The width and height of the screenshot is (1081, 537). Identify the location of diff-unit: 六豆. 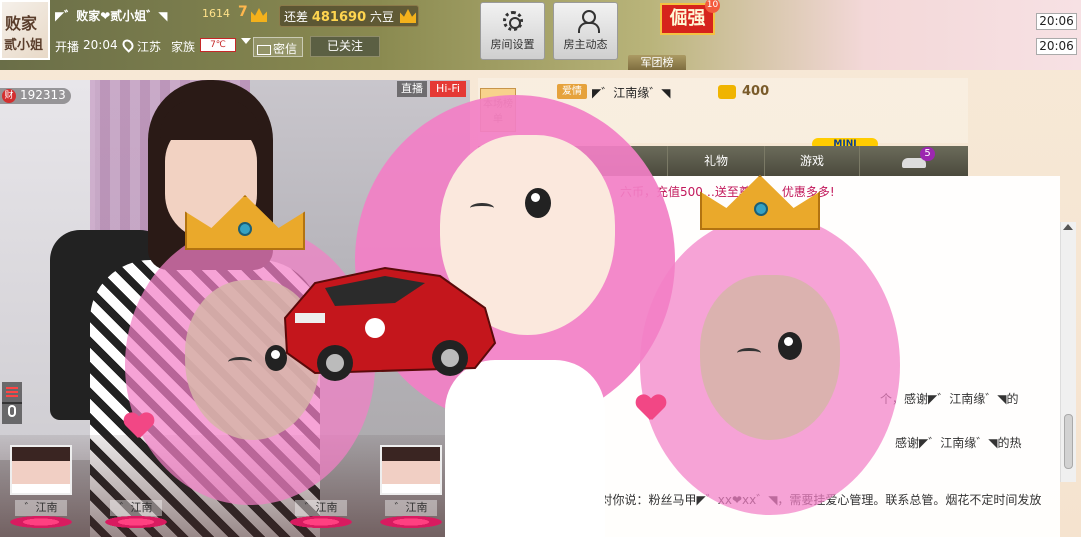
(381, 17).